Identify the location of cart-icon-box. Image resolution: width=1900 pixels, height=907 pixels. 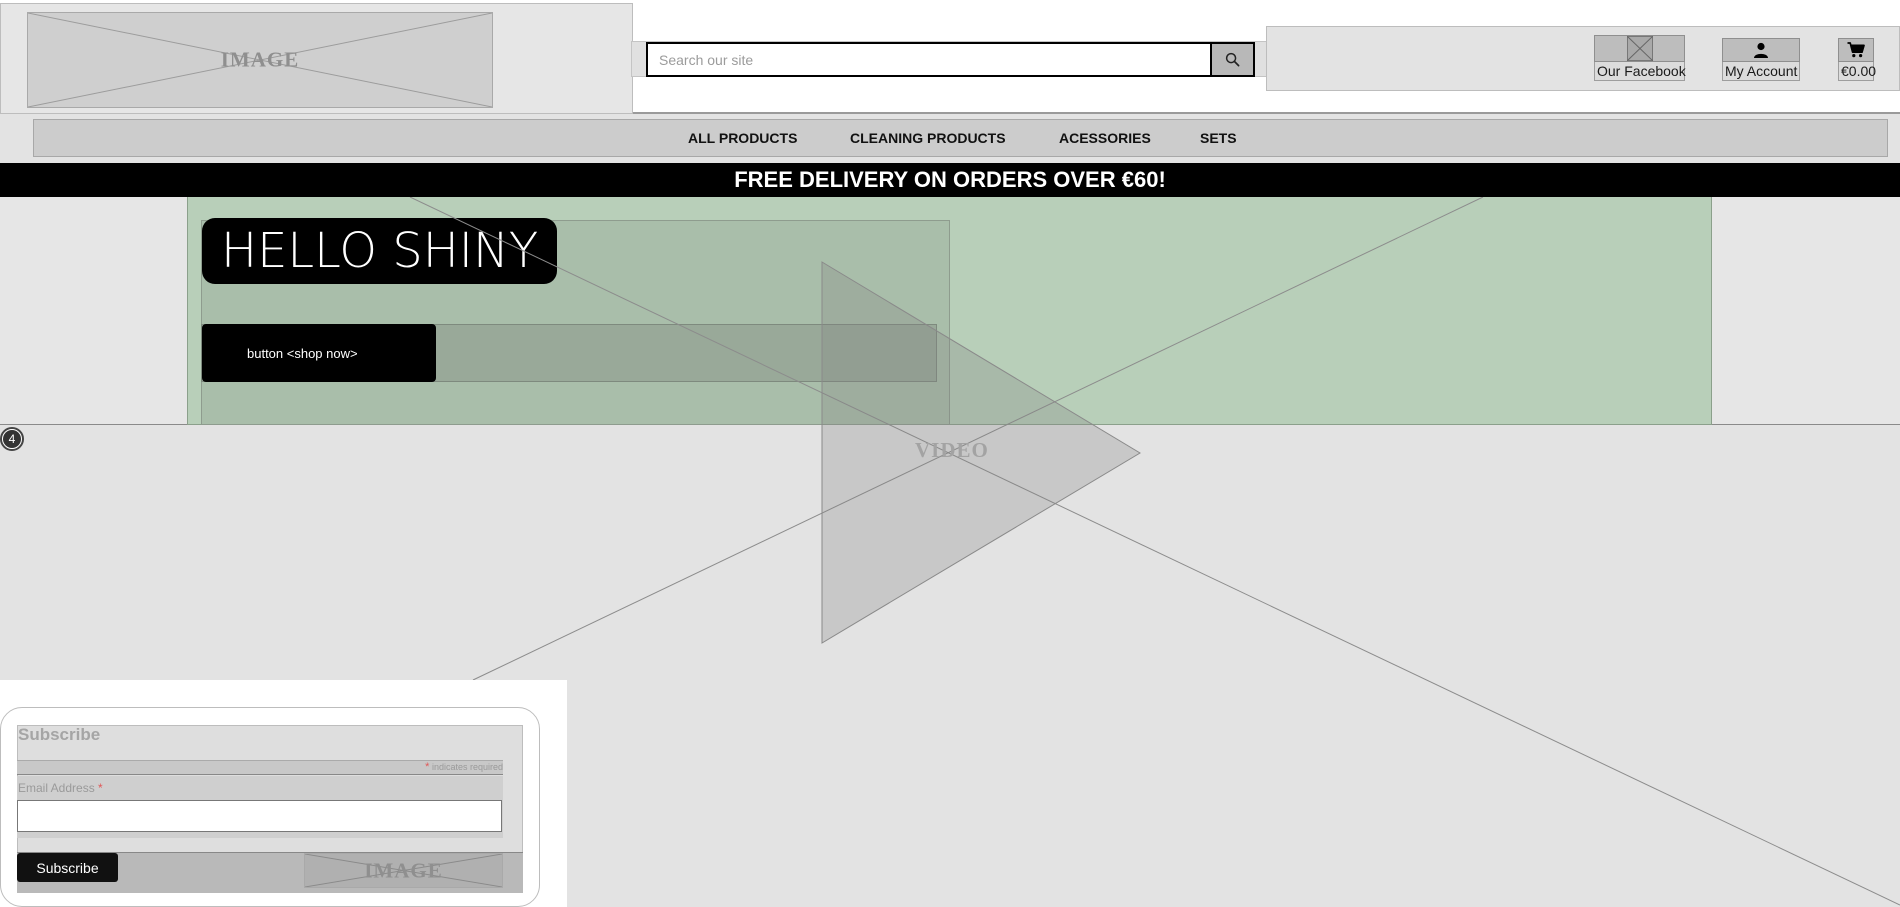
(1856, 50).